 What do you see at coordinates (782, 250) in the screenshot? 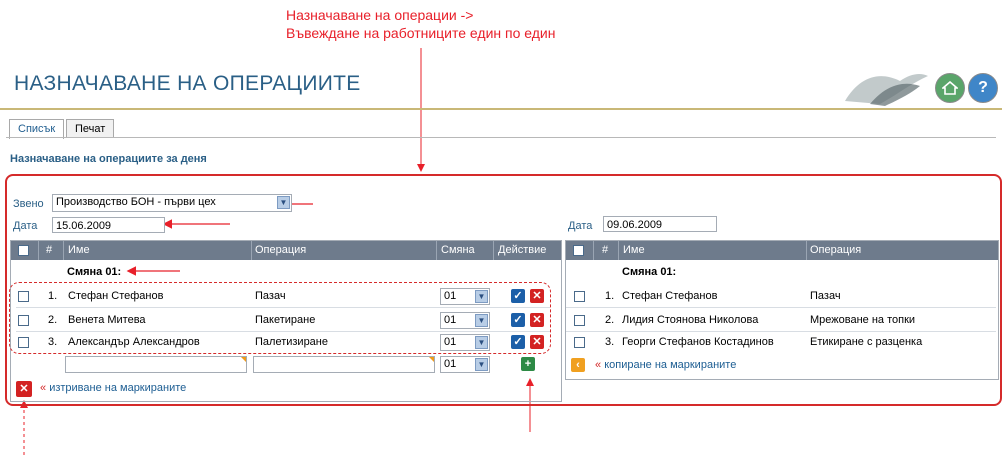
I see `right-grid-header: # Име Операция` at bounding box center [782, 250].